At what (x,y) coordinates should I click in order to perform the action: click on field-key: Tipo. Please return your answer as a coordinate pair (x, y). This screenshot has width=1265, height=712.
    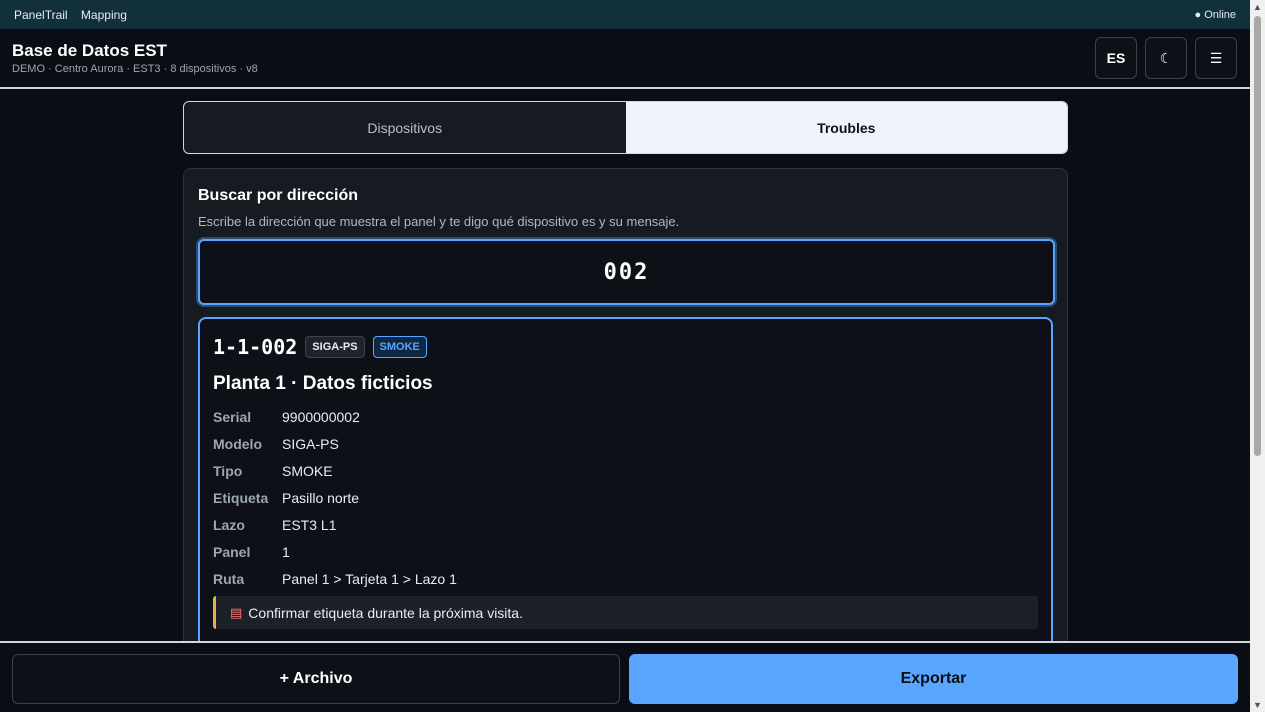
    Looking at the image, I should click on (228, 470).